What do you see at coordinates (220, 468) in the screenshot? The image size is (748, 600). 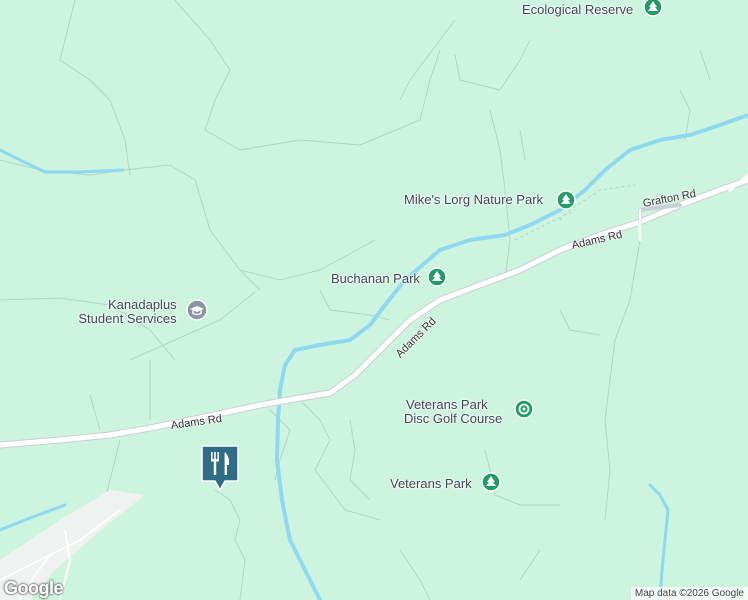 I see `restaurant-pin` at bounding box center [220, 468].